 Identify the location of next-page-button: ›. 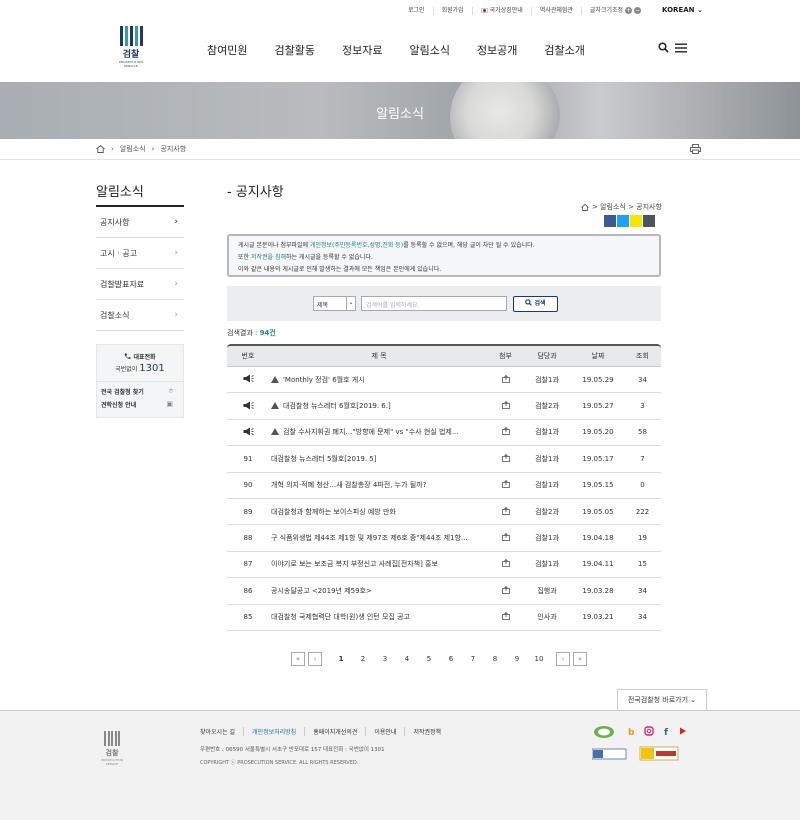
(563, 659).